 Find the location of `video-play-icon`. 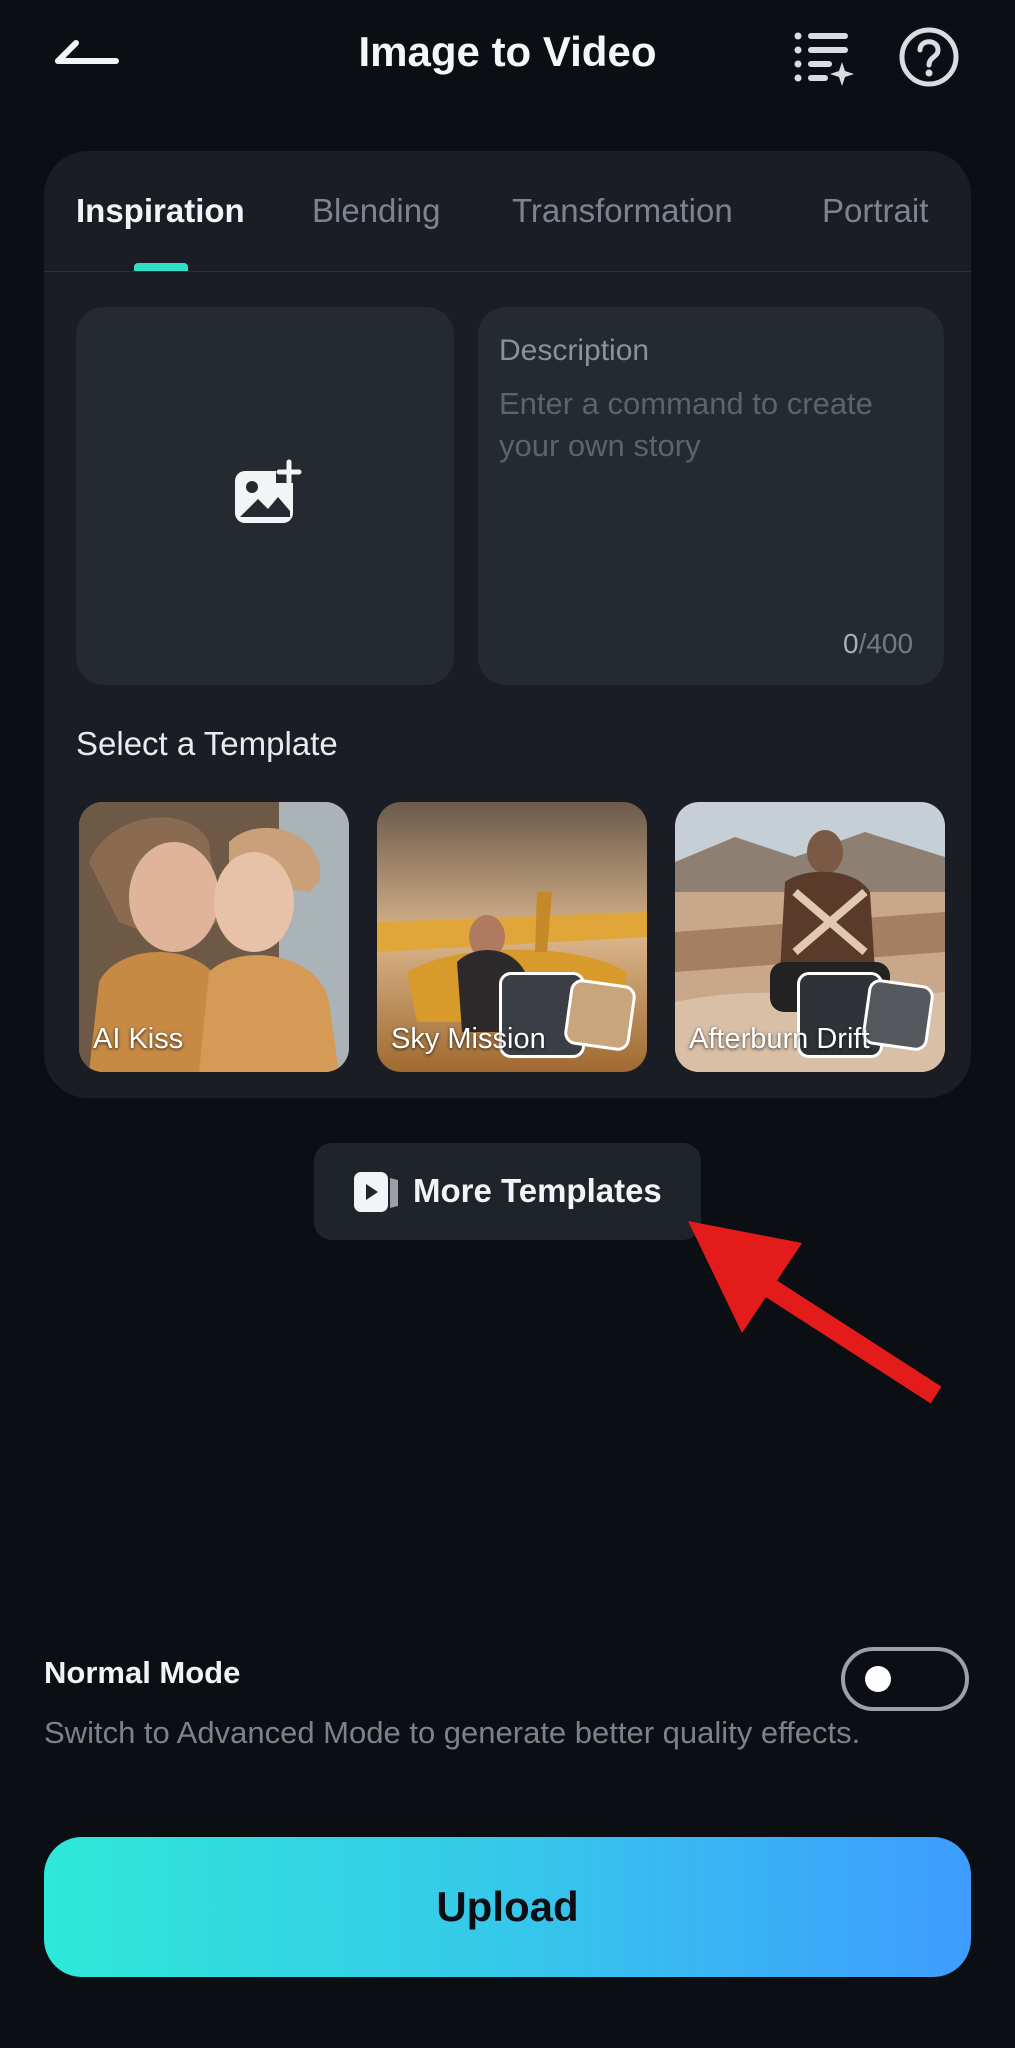

video-play-icon is located at coordinates (376, 1192).